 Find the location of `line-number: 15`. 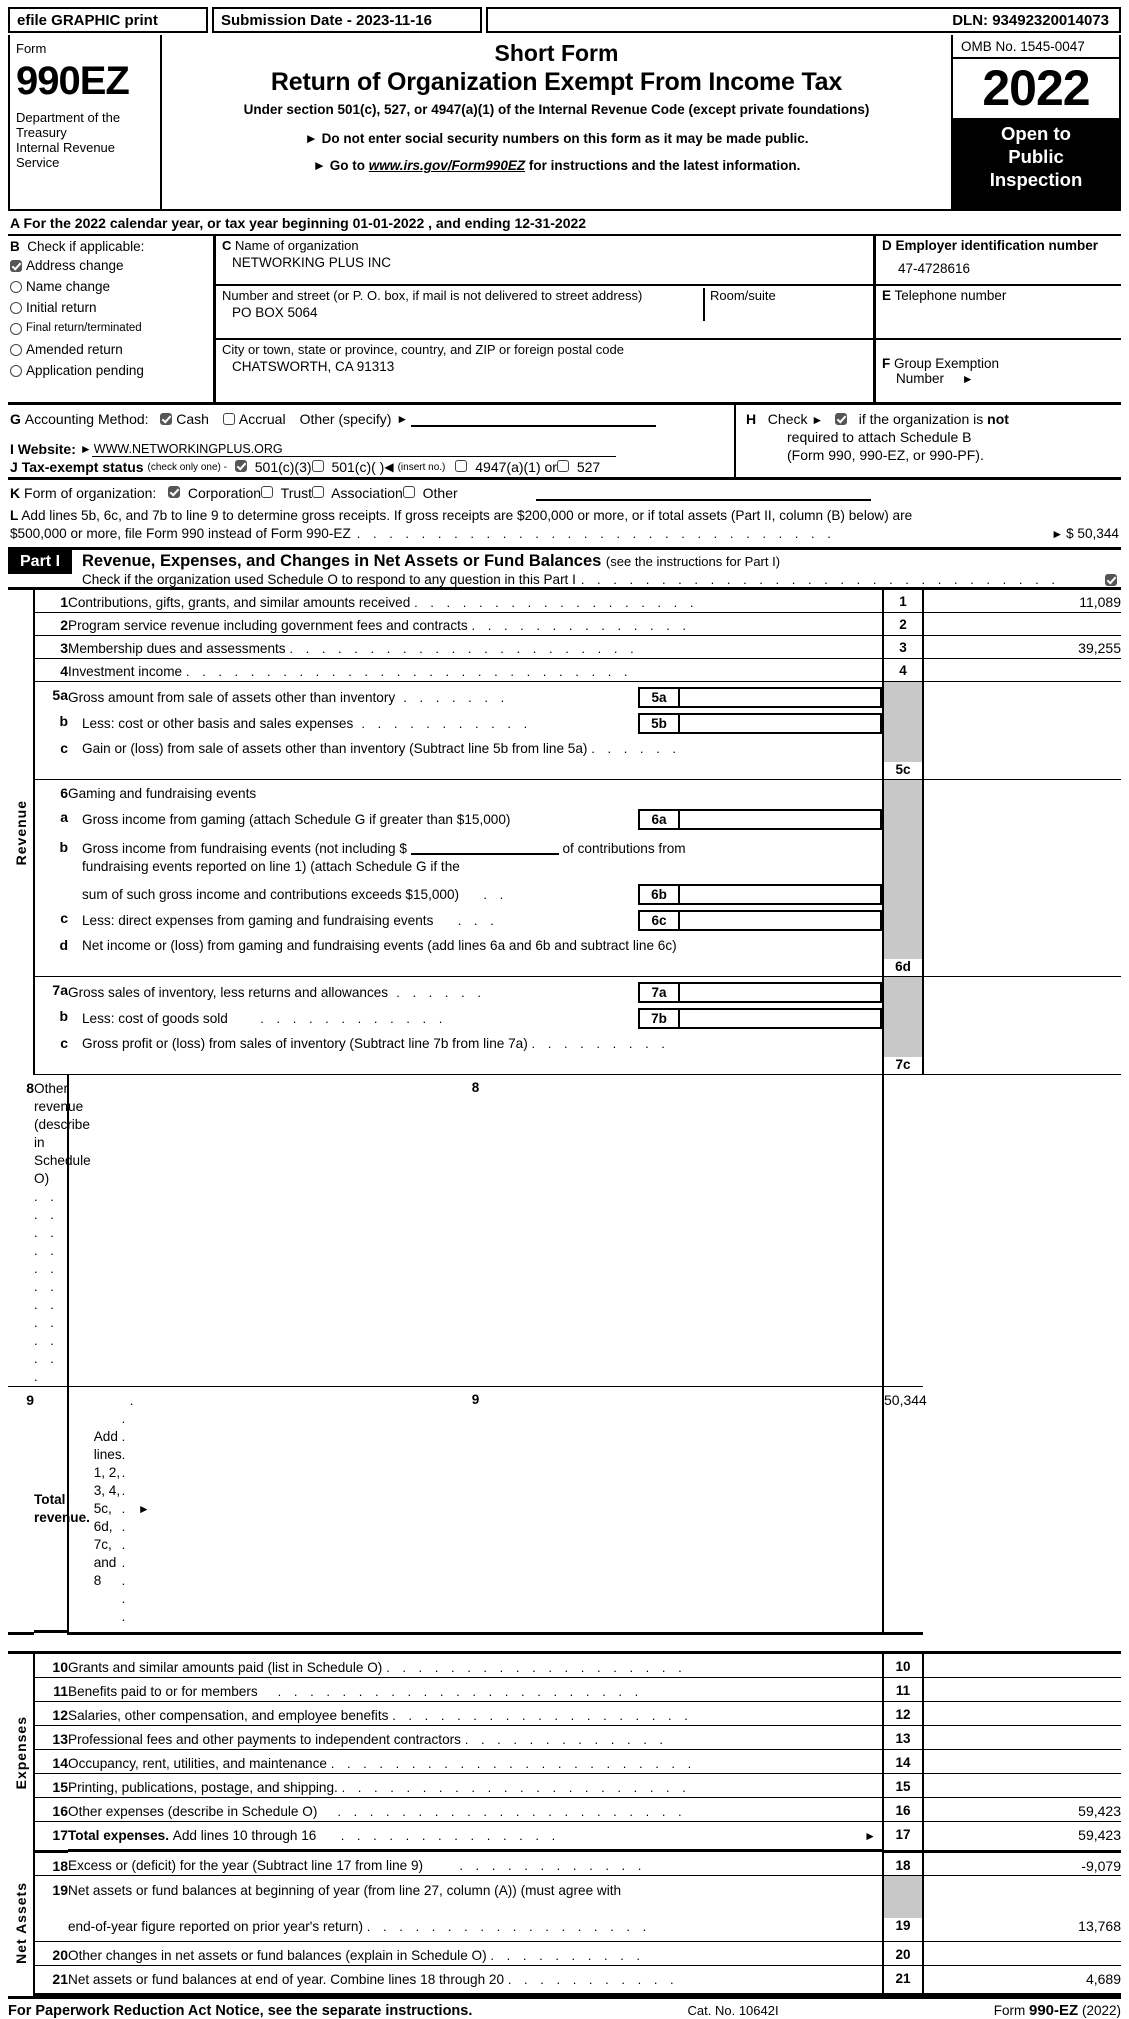

line-number: 15 is located at coordinates (51, 1785).